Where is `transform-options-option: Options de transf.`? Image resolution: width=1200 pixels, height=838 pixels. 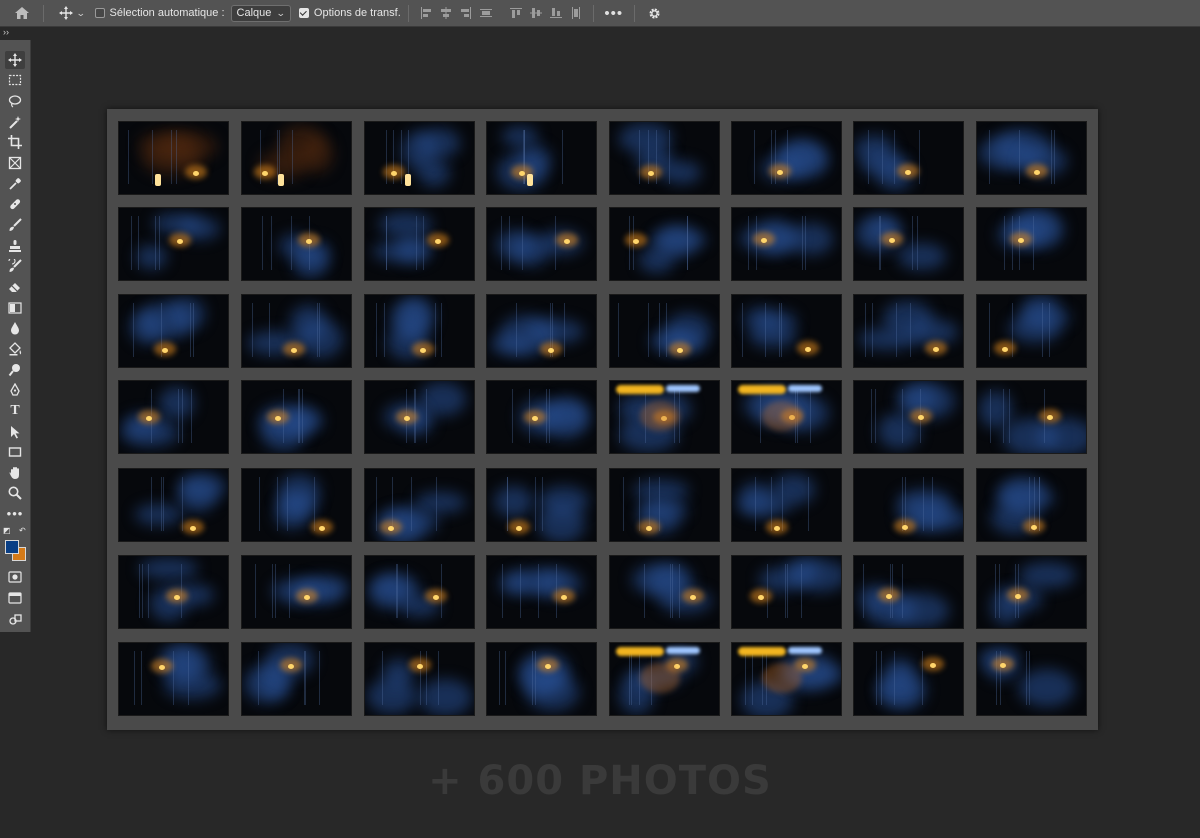 transform-options-option: Options de transf. is located at coordinates (349, 13).